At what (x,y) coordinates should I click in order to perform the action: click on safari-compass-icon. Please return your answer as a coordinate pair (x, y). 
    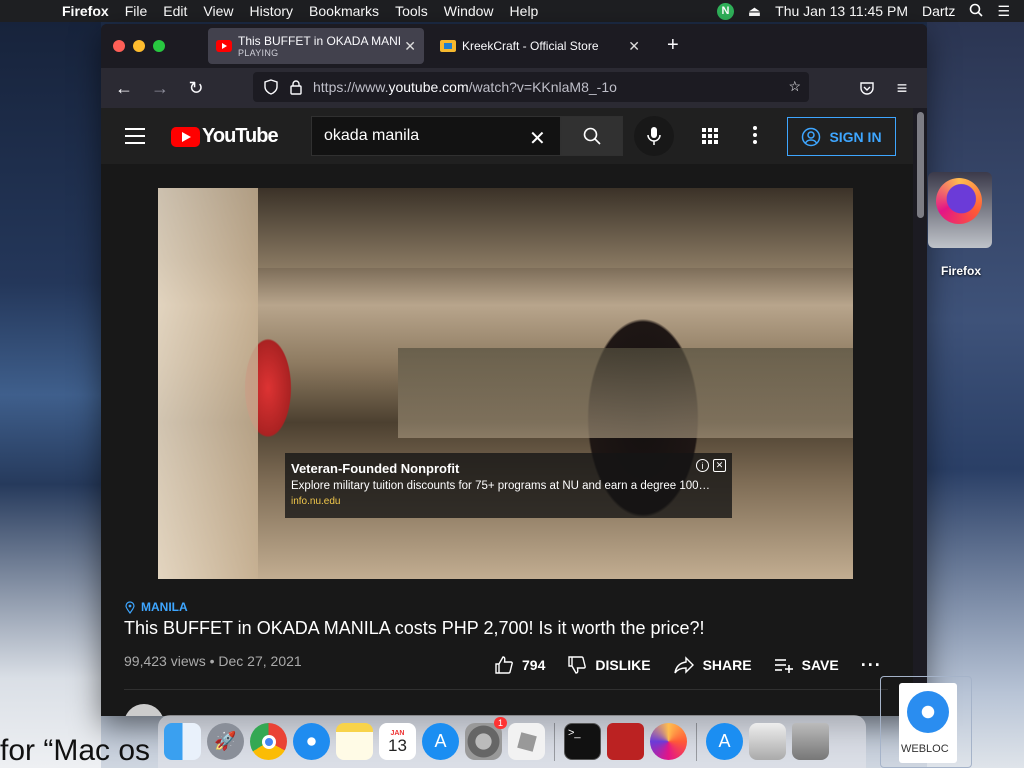
    Looking at the image, I should click on (928, 712).